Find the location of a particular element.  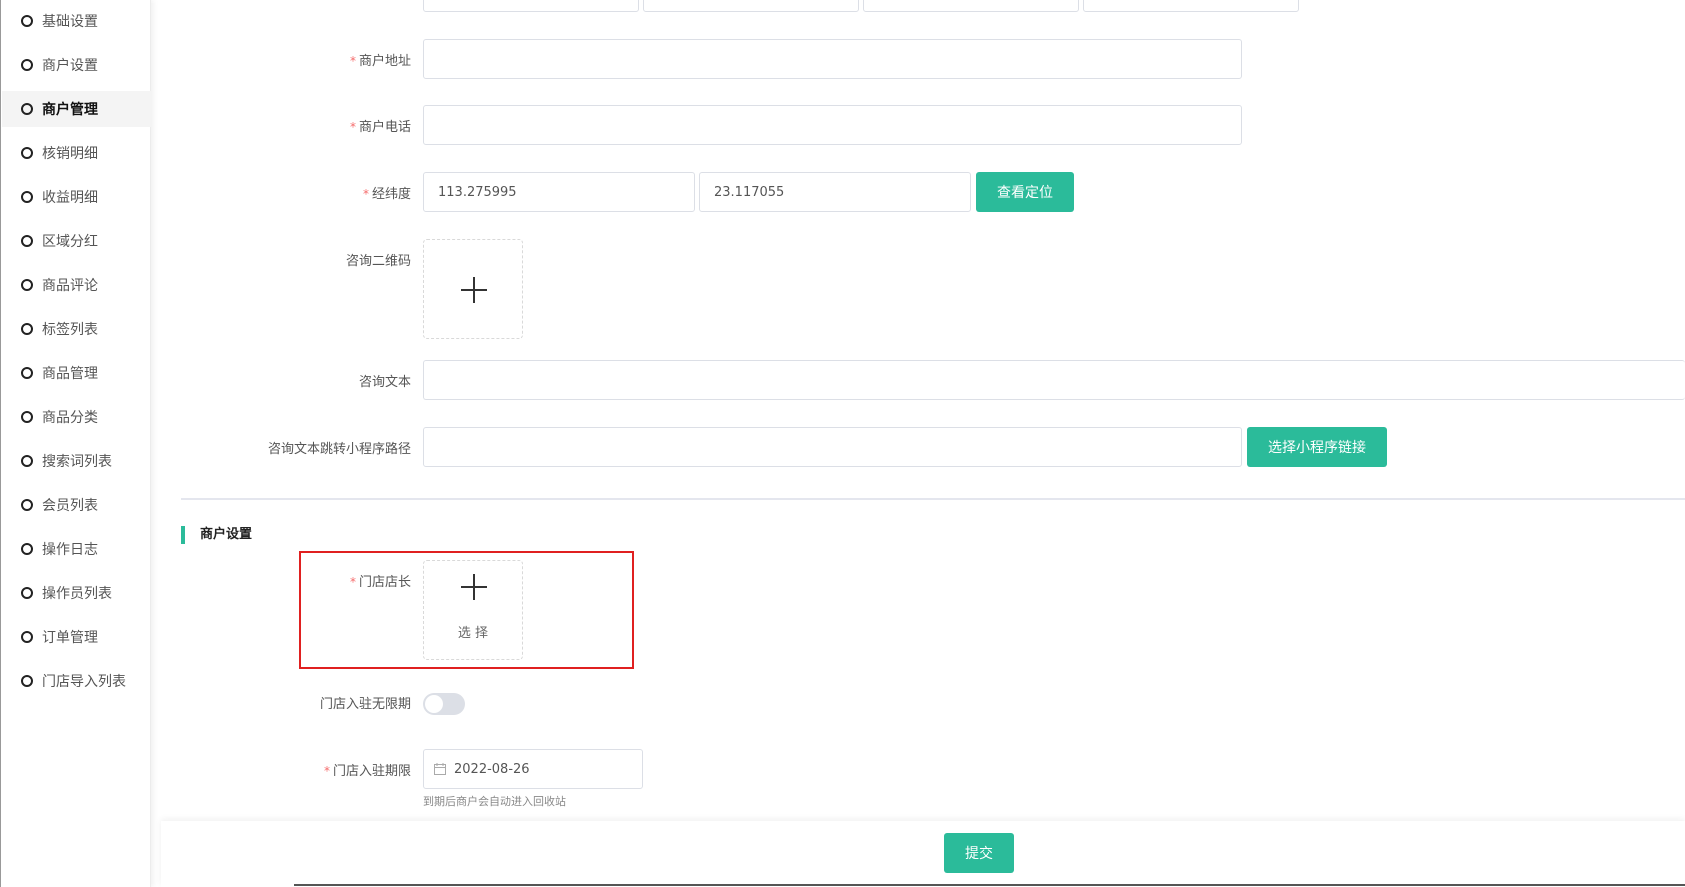

address-label-text: 商户地址 is located at coordinates (384, 61).